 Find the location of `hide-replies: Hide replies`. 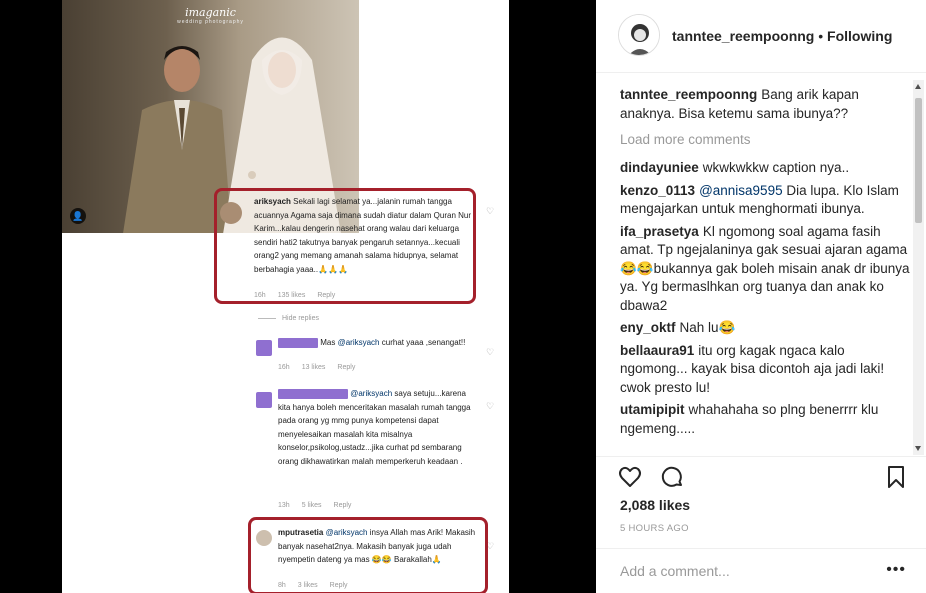

hide-replies: Hide replies is located at coordinates (288, 318).